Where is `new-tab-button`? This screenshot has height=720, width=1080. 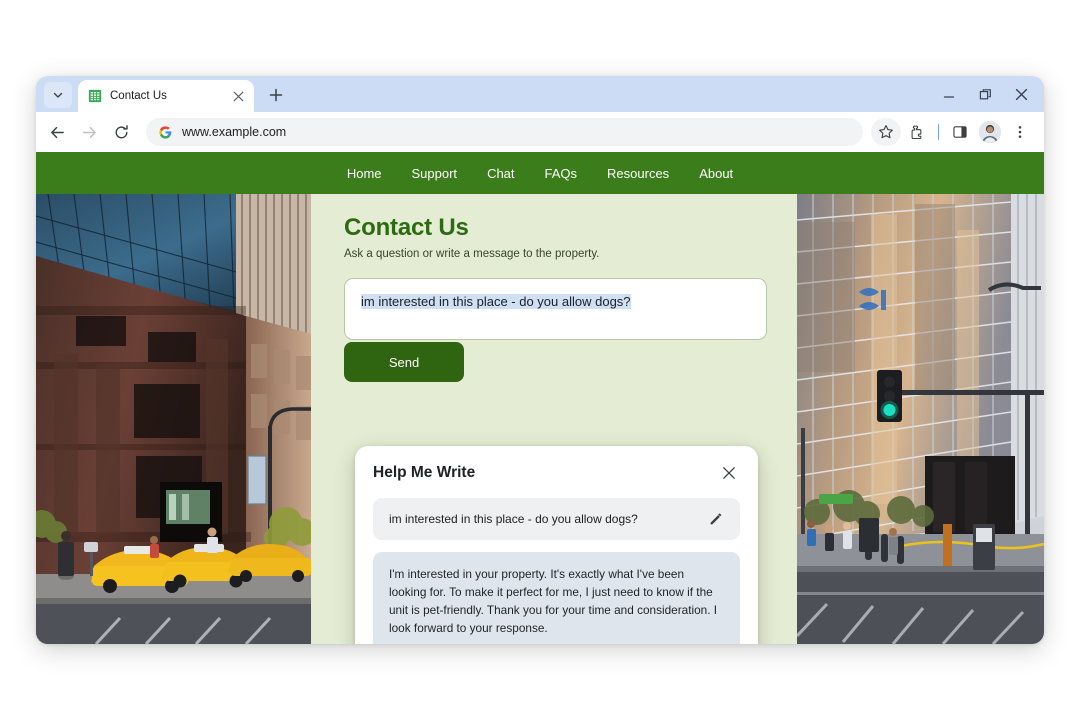
new-tab-button is located at coordinates (276, 95).